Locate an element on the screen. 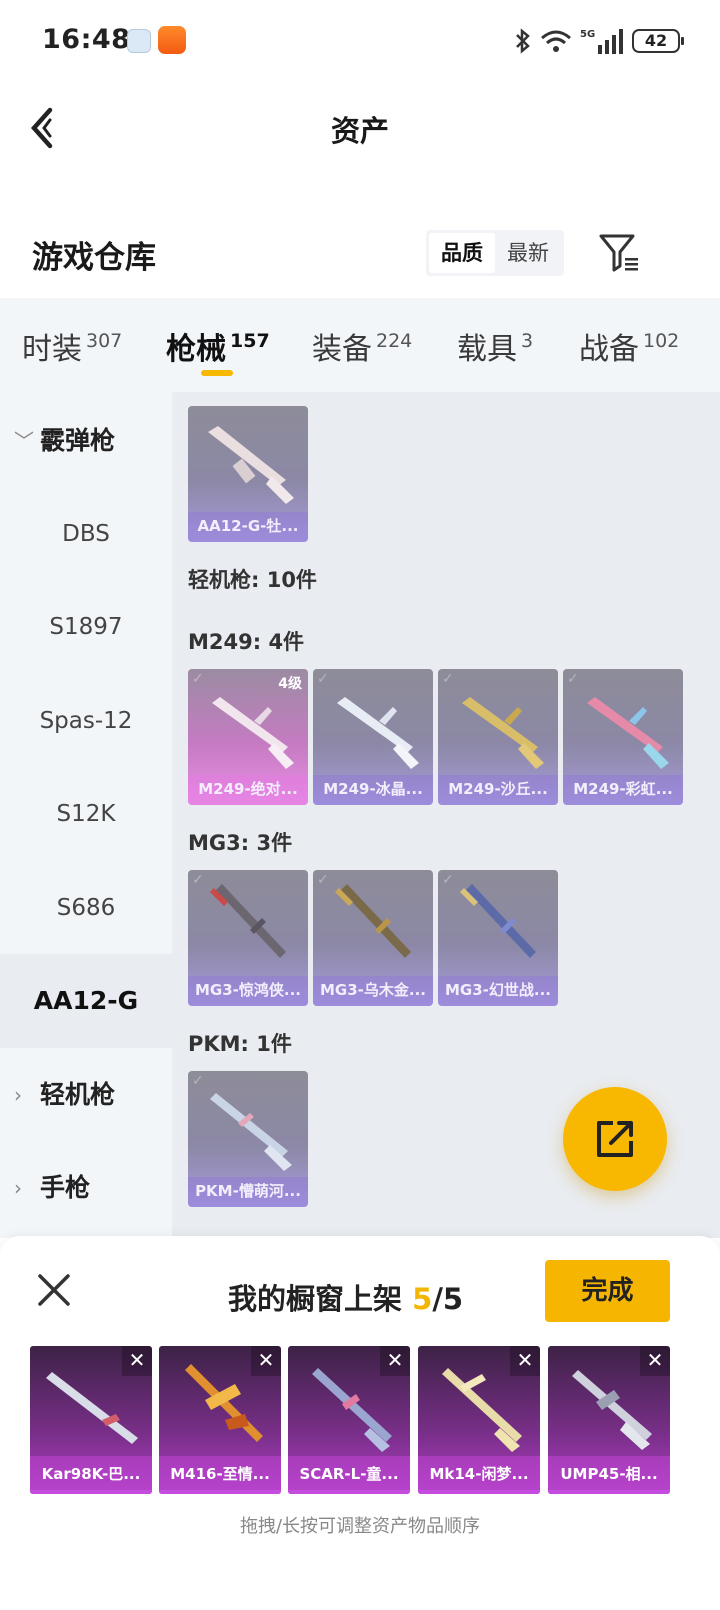 The image size is (720, 1610). sidebar-category-shotgun: ﹀ 霰弹枪 is located at coordinates (86, 441).